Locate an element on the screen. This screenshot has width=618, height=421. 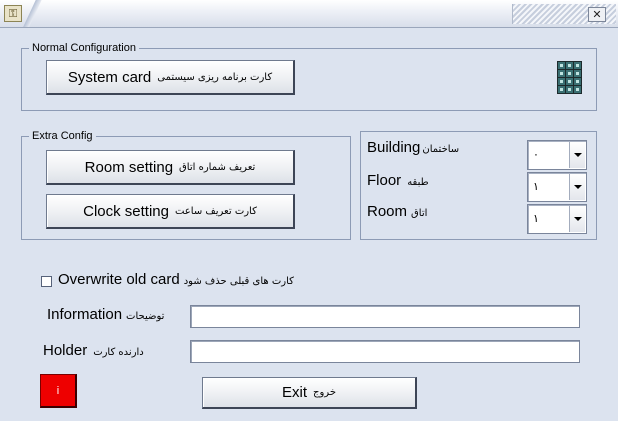
room-label-en: Room is located at coordinates (387, 211).